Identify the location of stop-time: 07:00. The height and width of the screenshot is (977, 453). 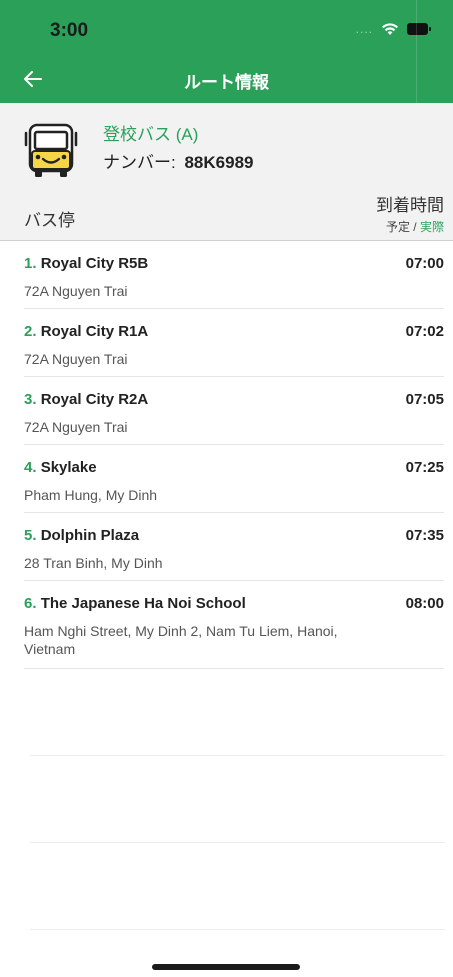
(424, 263).